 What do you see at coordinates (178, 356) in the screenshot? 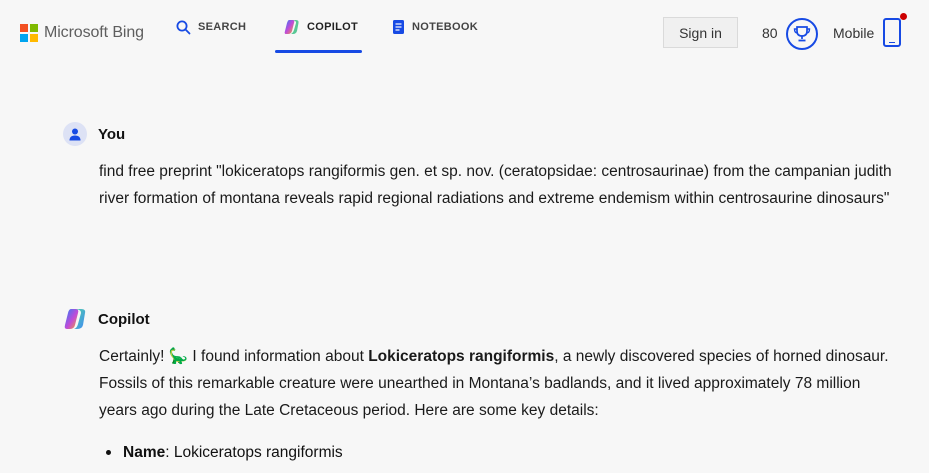
I see `dinosaur-emoji-icon: 🦕` at bounding box center [178, 356].